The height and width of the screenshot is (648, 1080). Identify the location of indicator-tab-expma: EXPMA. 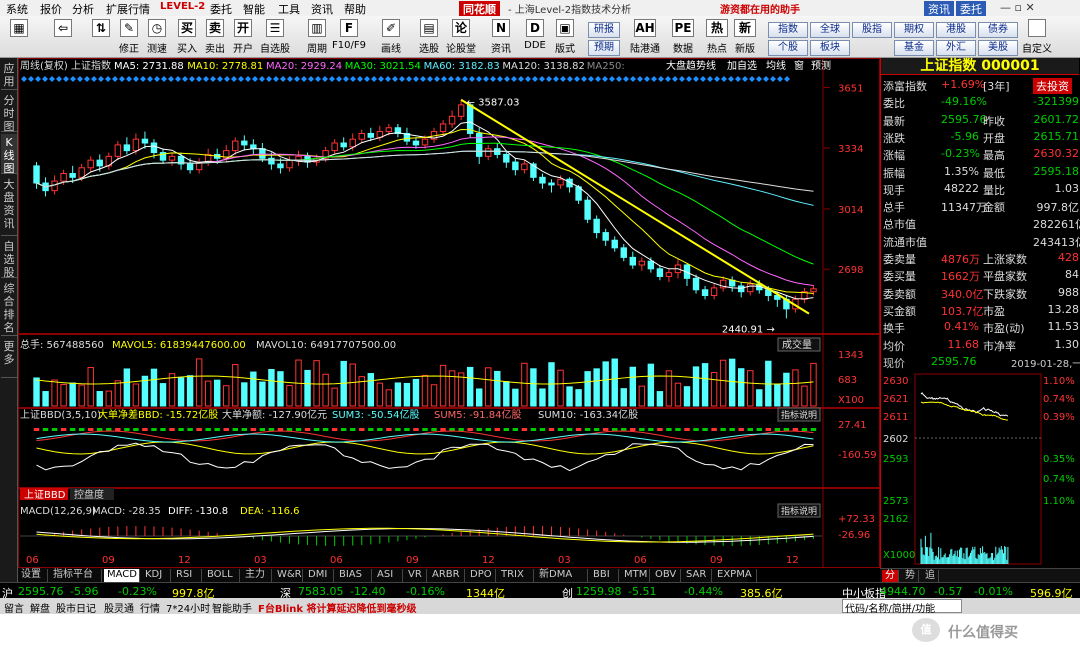
(735, 575).